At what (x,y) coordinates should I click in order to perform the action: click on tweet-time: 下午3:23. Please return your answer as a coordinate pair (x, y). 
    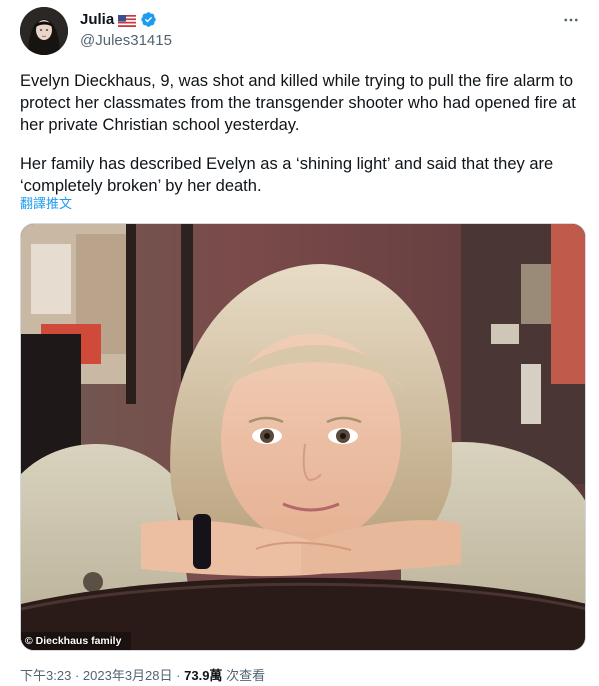
    Looking at the image, I should click on (45, 675).